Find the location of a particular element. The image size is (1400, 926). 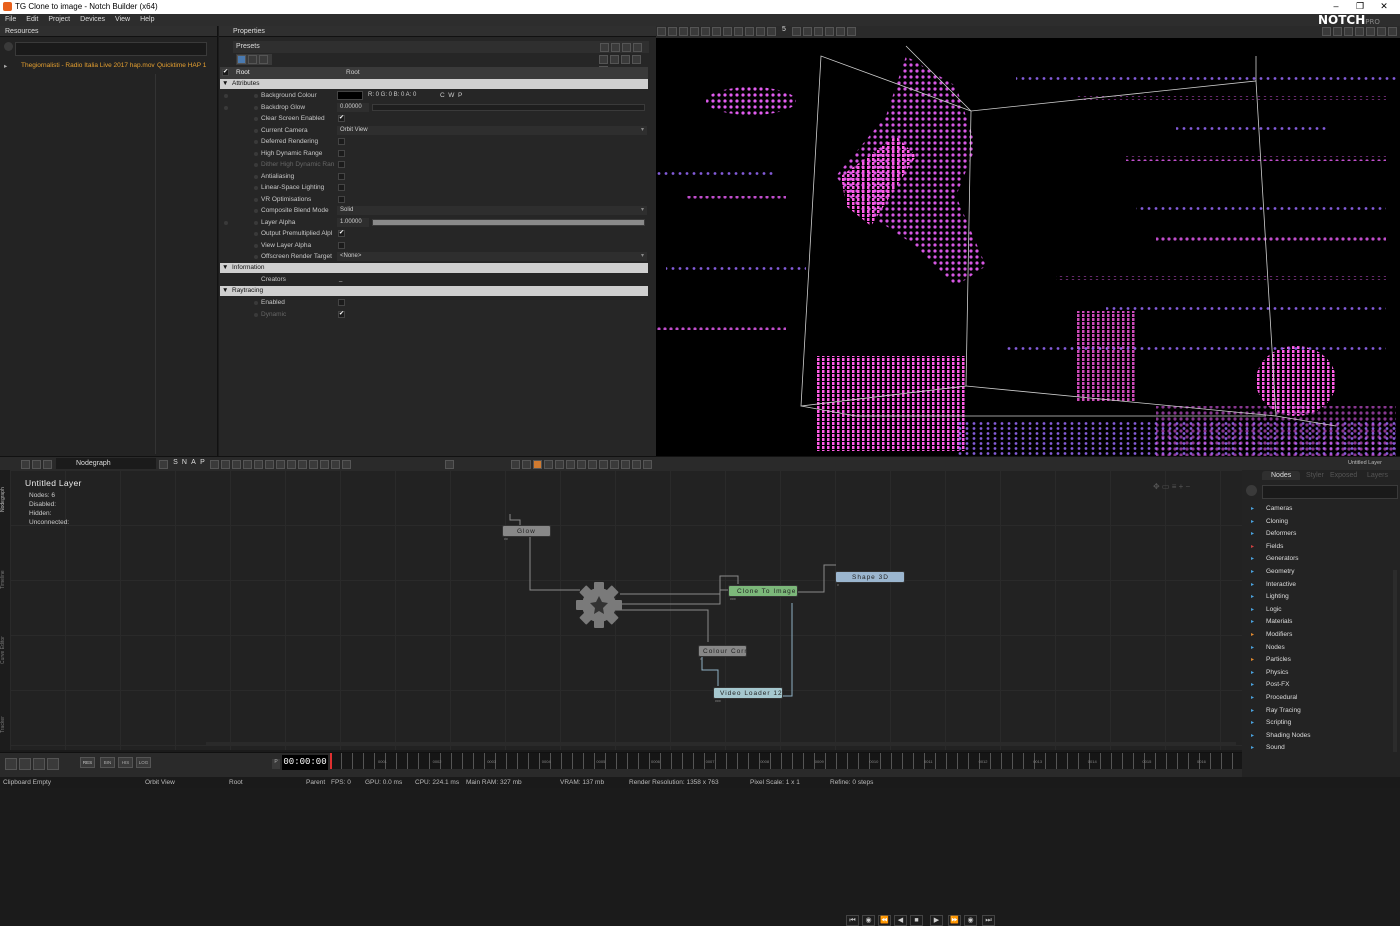

dynamic-checkbox: ✔ is located at coordinates (341, 314).